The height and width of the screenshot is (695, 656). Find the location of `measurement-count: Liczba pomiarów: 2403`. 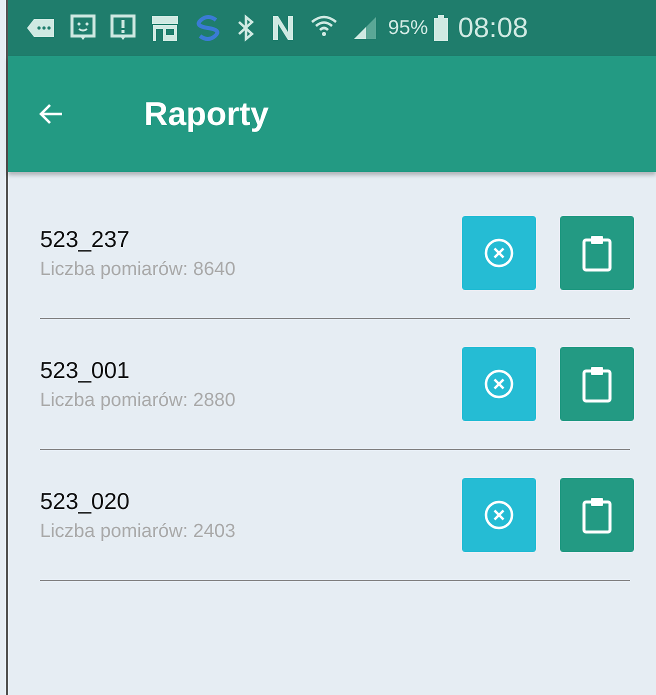

measurement-count: Liczba pomiarów: 2403 is located at coordinates (138, 531).